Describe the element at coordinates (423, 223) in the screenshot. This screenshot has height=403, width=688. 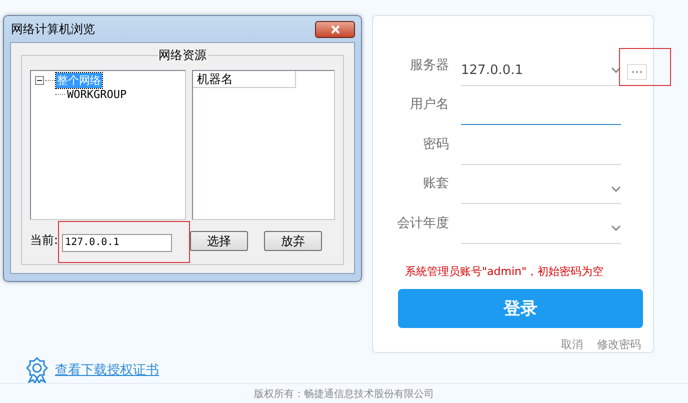
I see `field-label: 会计年度` at that location.